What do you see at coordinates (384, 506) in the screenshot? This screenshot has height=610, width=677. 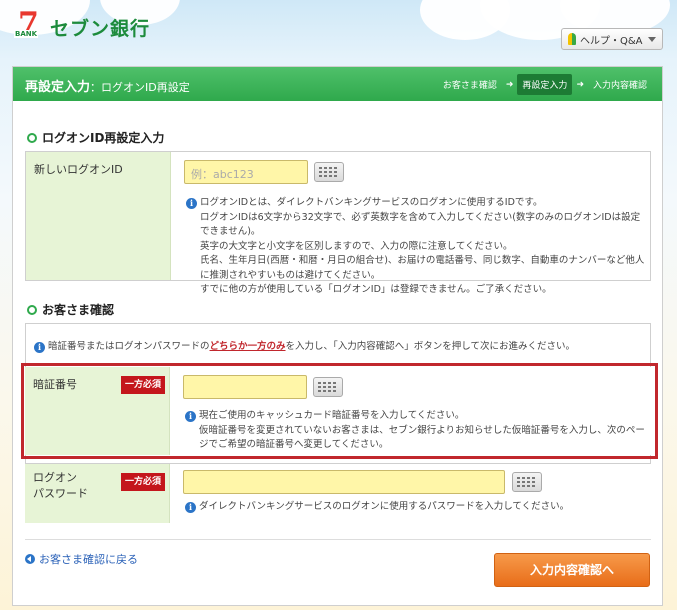 I see `note-text: ダイレクトバンキングサービスのログオンに使用するパスワードを入力してください。` at bounding box center [384, 506].